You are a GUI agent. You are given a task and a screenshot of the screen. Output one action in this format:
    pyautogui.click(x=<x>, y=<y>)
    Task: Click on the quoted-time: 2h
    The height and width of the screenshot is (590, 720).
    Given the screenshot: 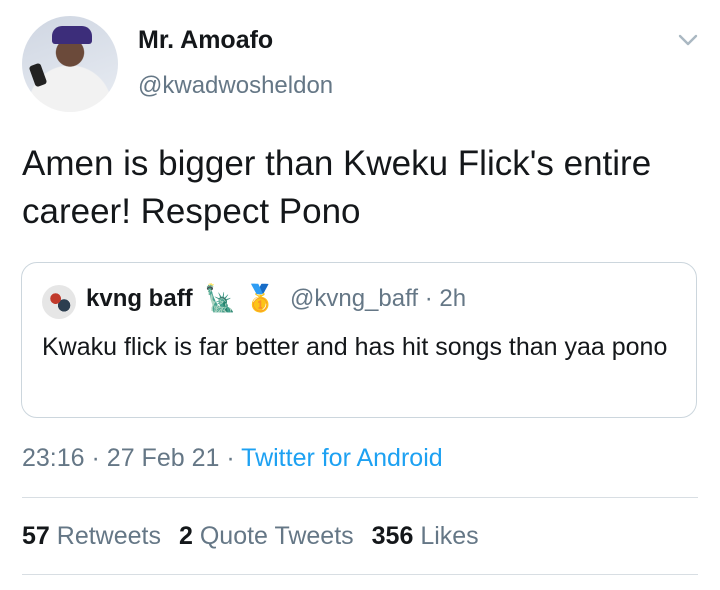 What is the action you would take?
    pyautogui.click(x=453, y=298)
    